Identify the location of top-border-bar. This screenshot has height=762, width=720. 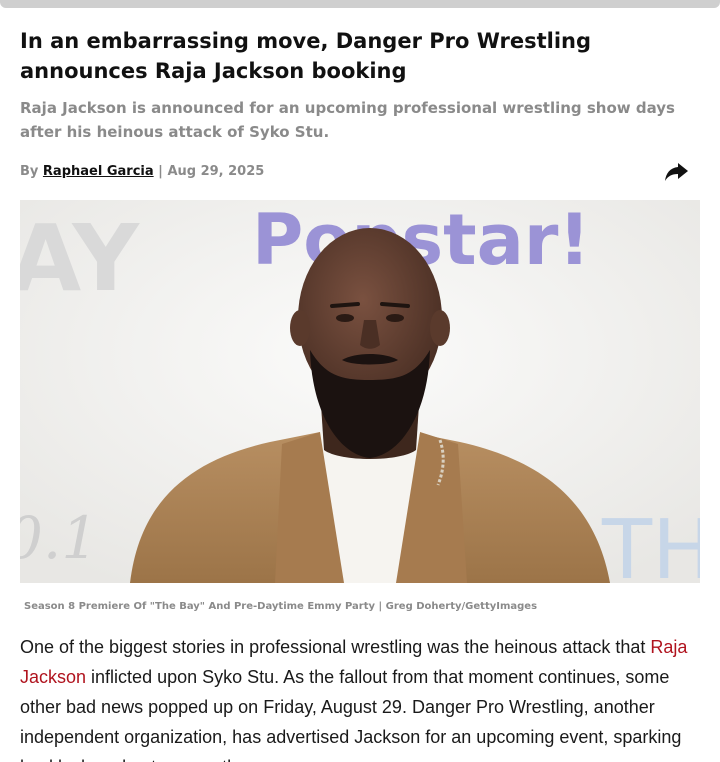
(360, 4).